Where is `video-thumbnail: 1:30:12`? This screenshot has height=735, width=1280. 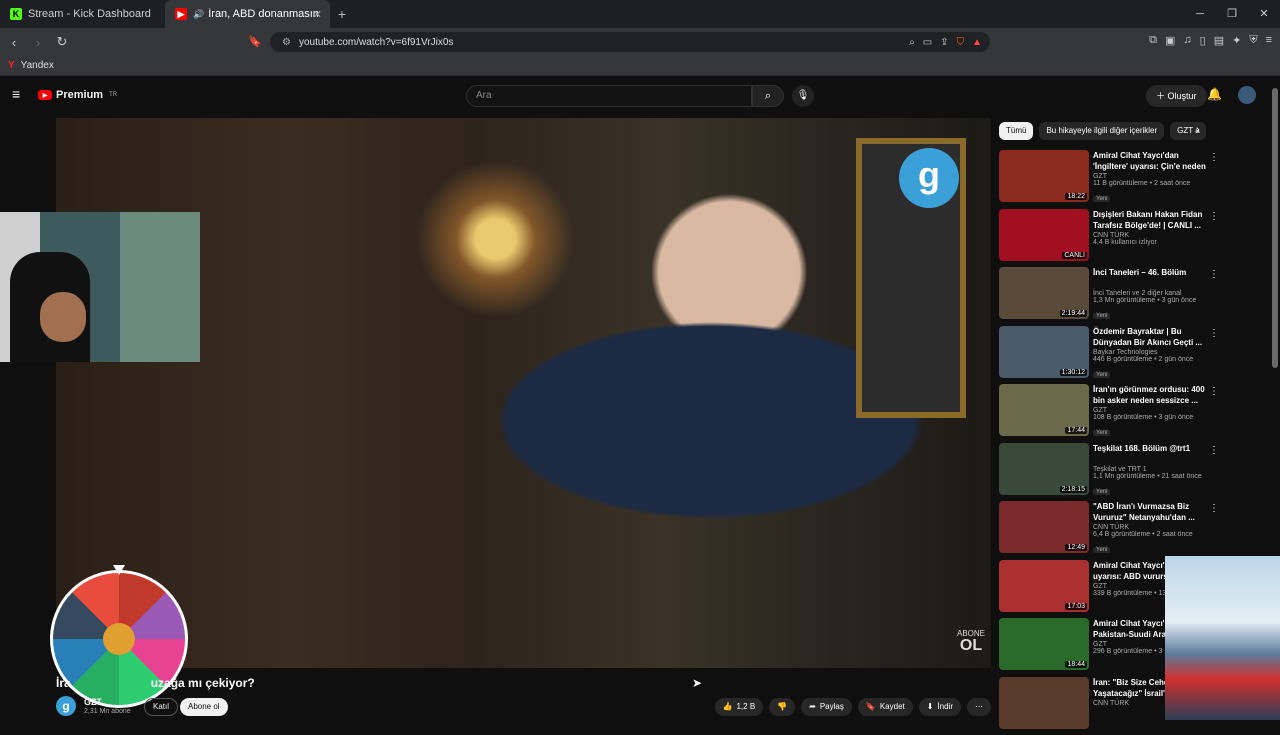 video-thumbnail: 1:30:12 is located at coordinates (1044, 352).